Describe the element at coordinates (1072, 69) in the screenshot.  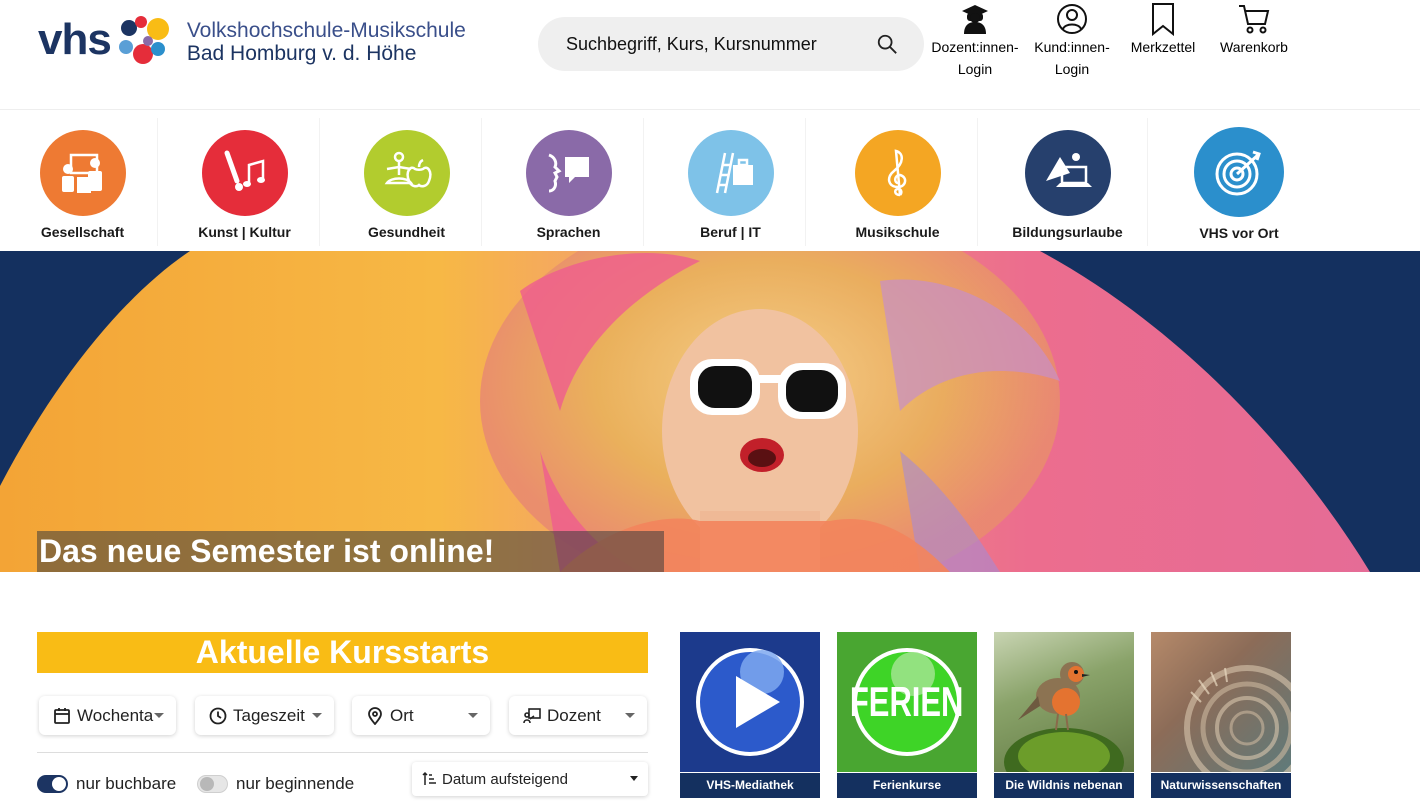
I see `customer-login-label-2: Login` at that location.